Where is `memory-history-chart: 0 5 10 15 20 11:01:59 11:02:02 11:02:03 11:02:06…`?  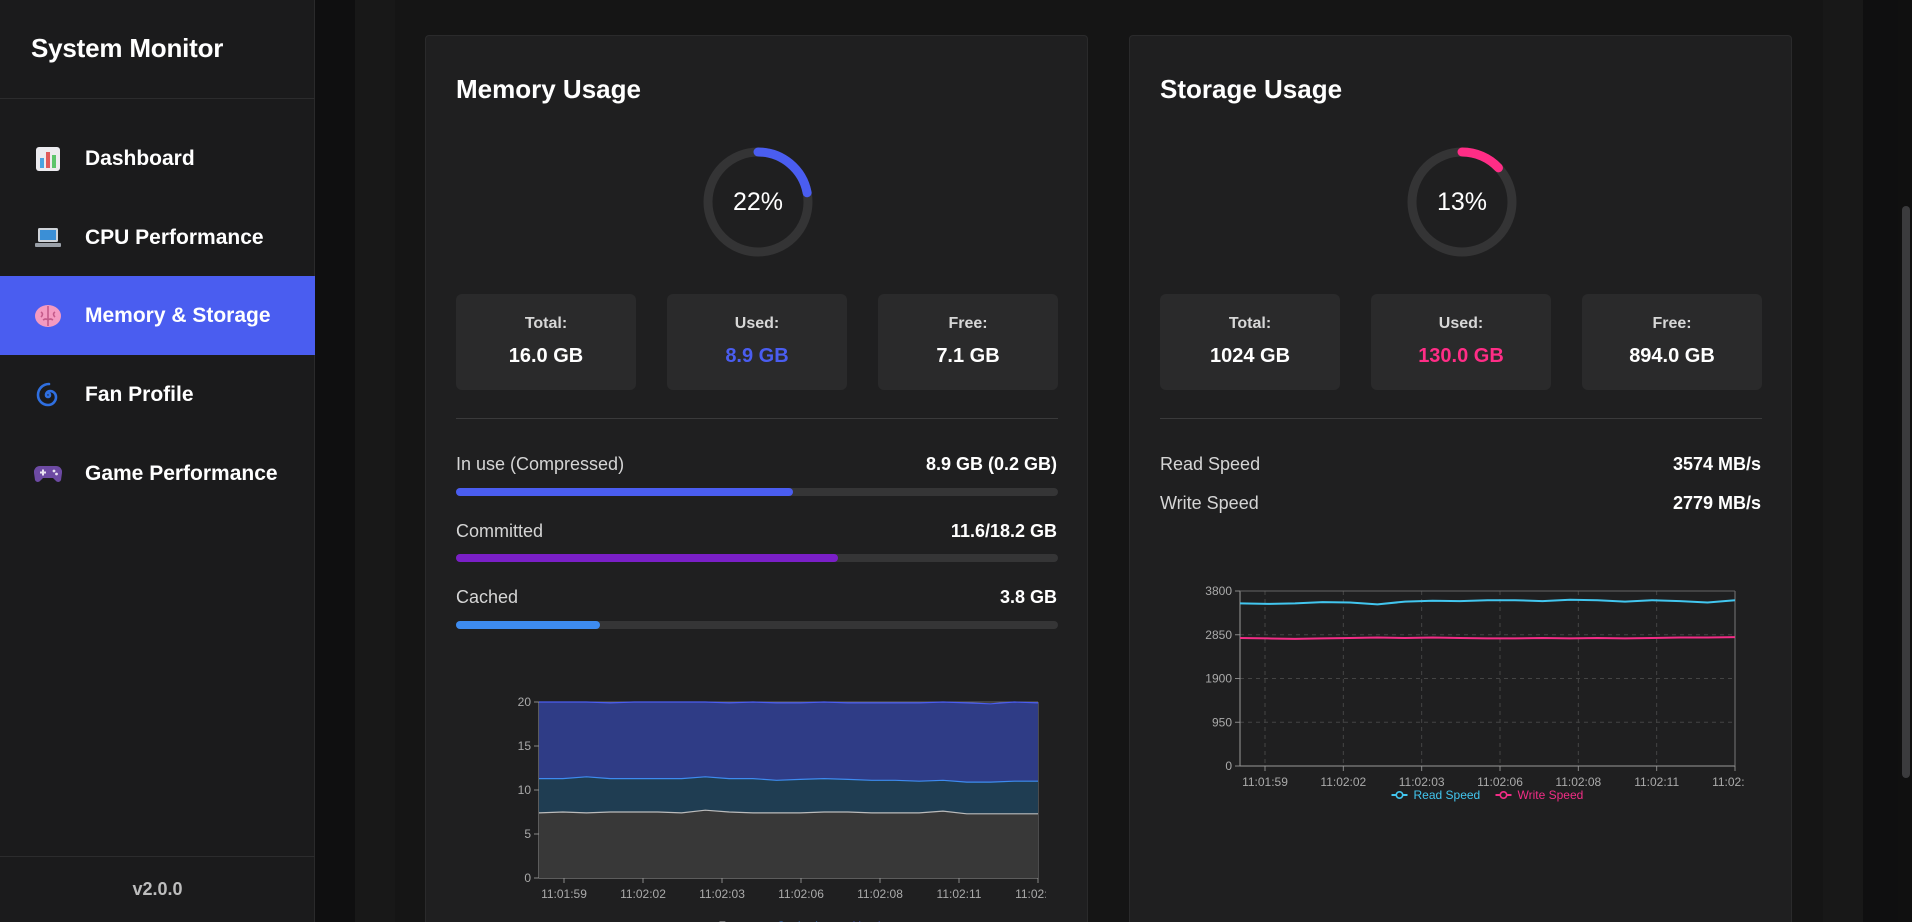
memory-history-chart: 0 5 10 15 20 11:01:59 11:02:02 11:02:03 11:02:06… is located at coordinates (782, 808).